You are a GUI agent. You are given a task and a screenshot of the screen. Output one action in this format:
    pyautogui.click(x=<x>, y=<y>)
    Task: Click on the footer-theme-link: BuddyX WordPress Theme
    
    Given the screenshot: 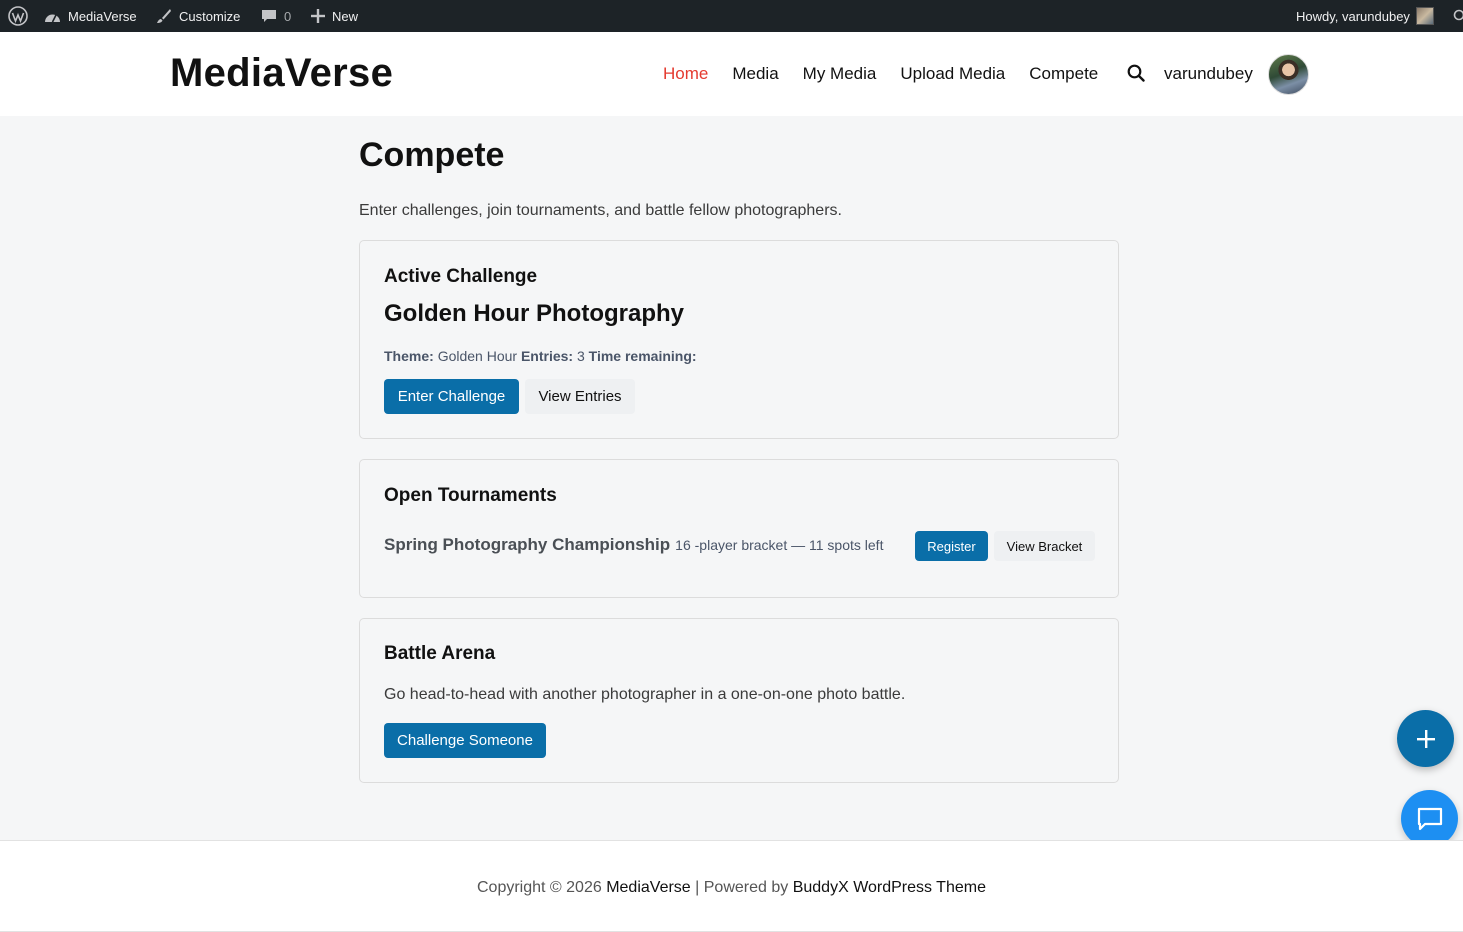 What is the action you would take?
    pyautogui.click(x=889, y=887)
    